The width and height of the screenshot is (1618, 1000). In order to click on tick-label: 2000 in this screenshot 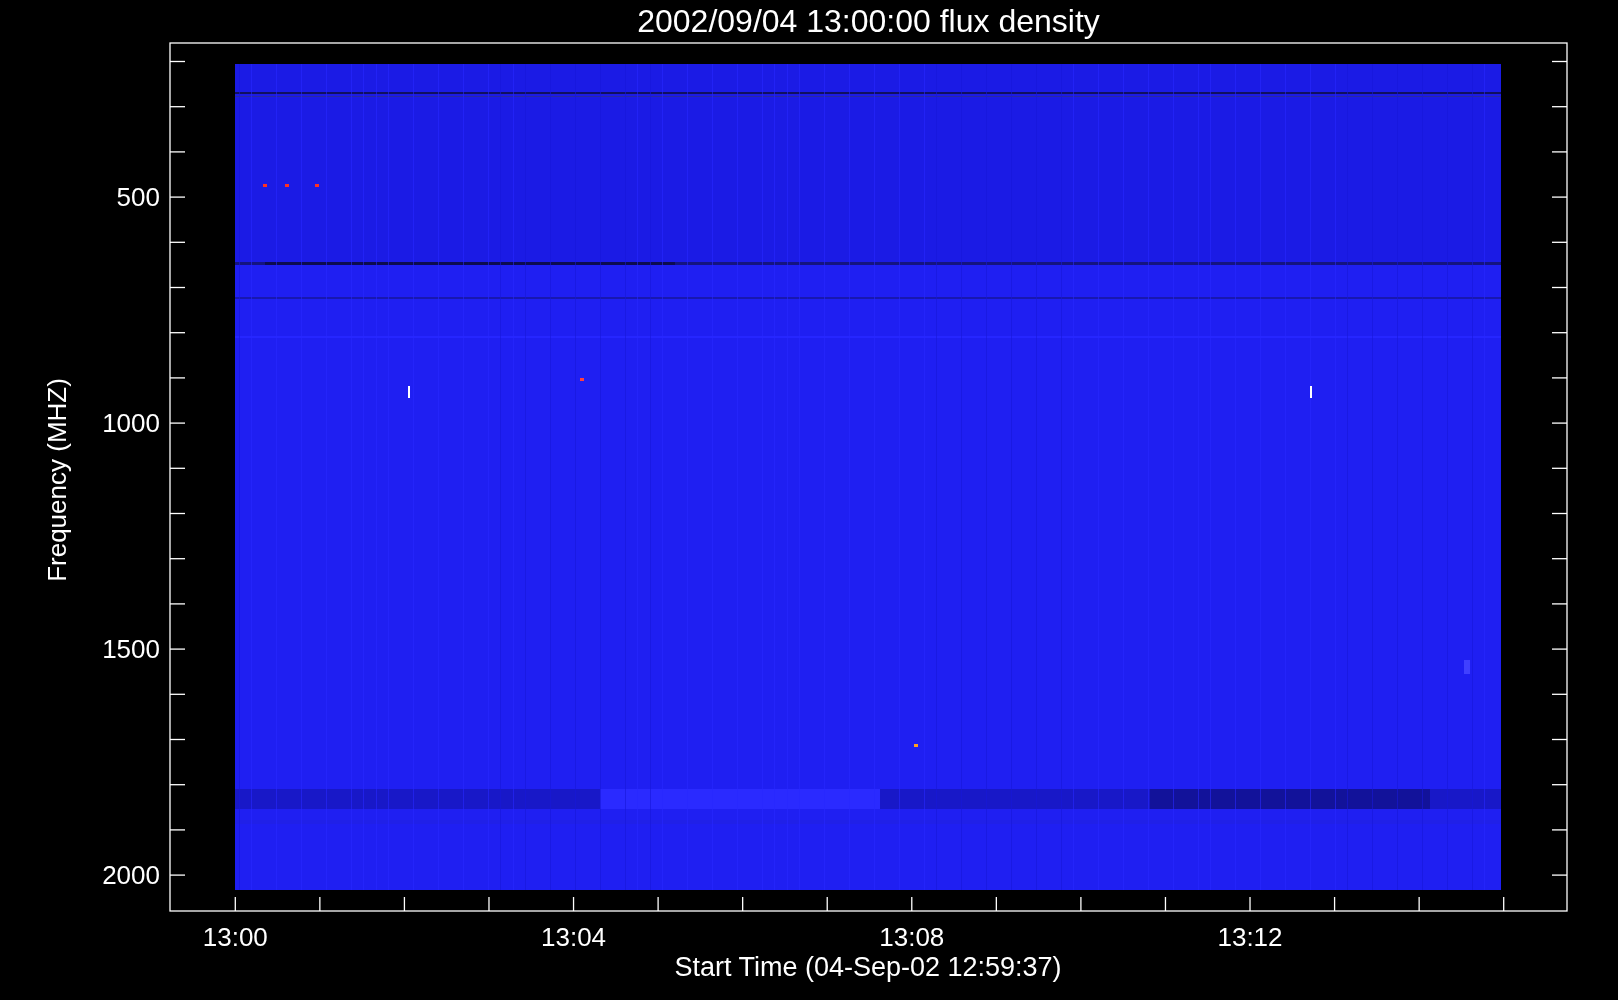, I will do `click(131, 875)`.